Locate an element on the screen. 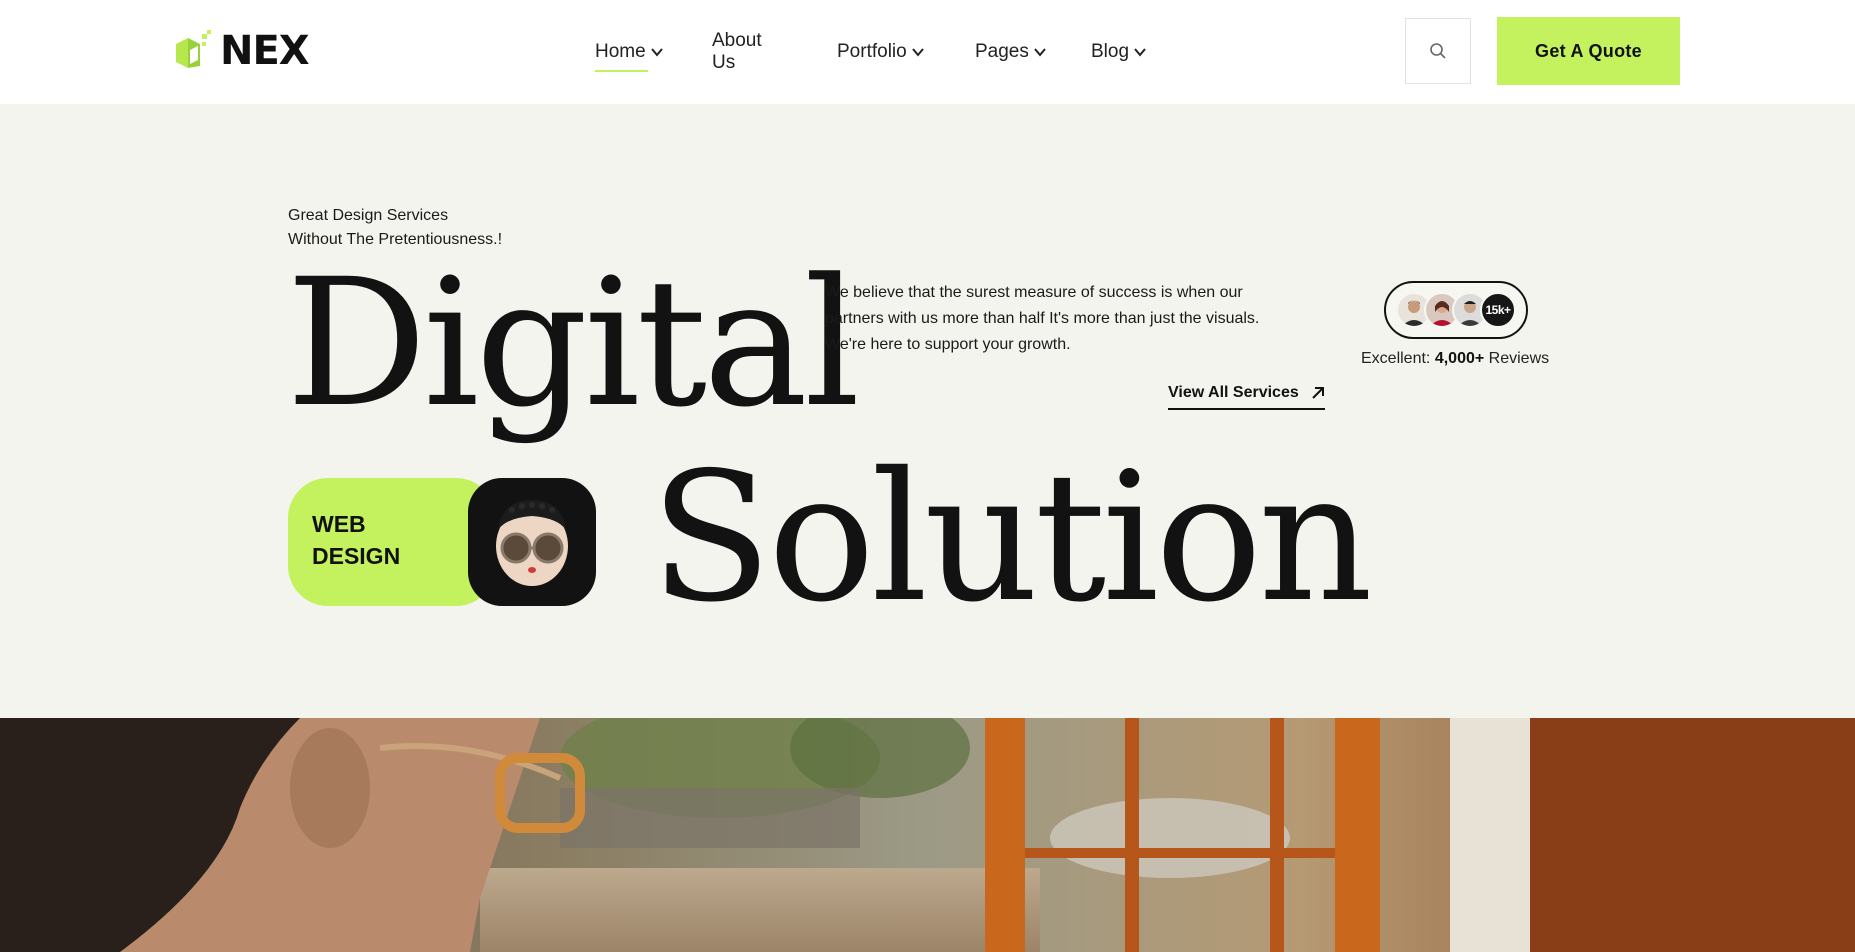 This screenshot has height=952, width=1855. nav-pages: Pages is located at coordinates (1011, 52).